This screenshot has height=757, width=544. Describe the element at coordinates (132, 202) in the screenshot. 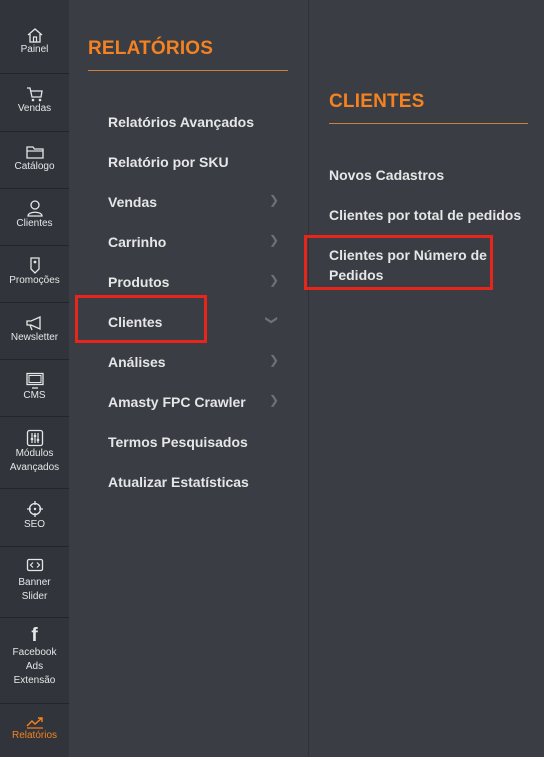

I see `reports-item-vendas: Vendas` at that location.